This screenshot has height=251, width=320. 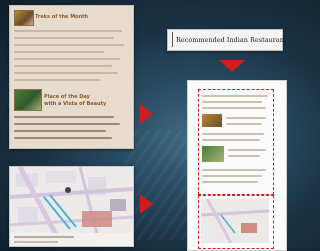 I want to click on map-card, so click(x=71, y=206).